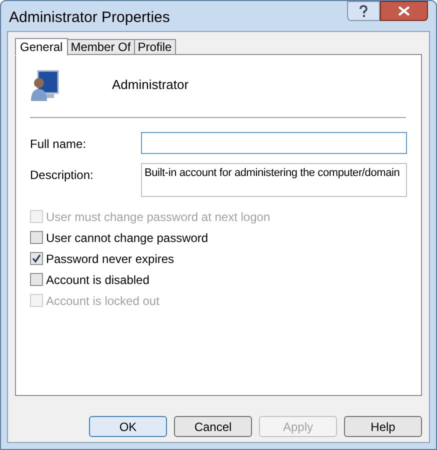  What do you see at coordinates (41, 47) in the screenshot?
I see `tab: General` at bounding box center [41, 47].